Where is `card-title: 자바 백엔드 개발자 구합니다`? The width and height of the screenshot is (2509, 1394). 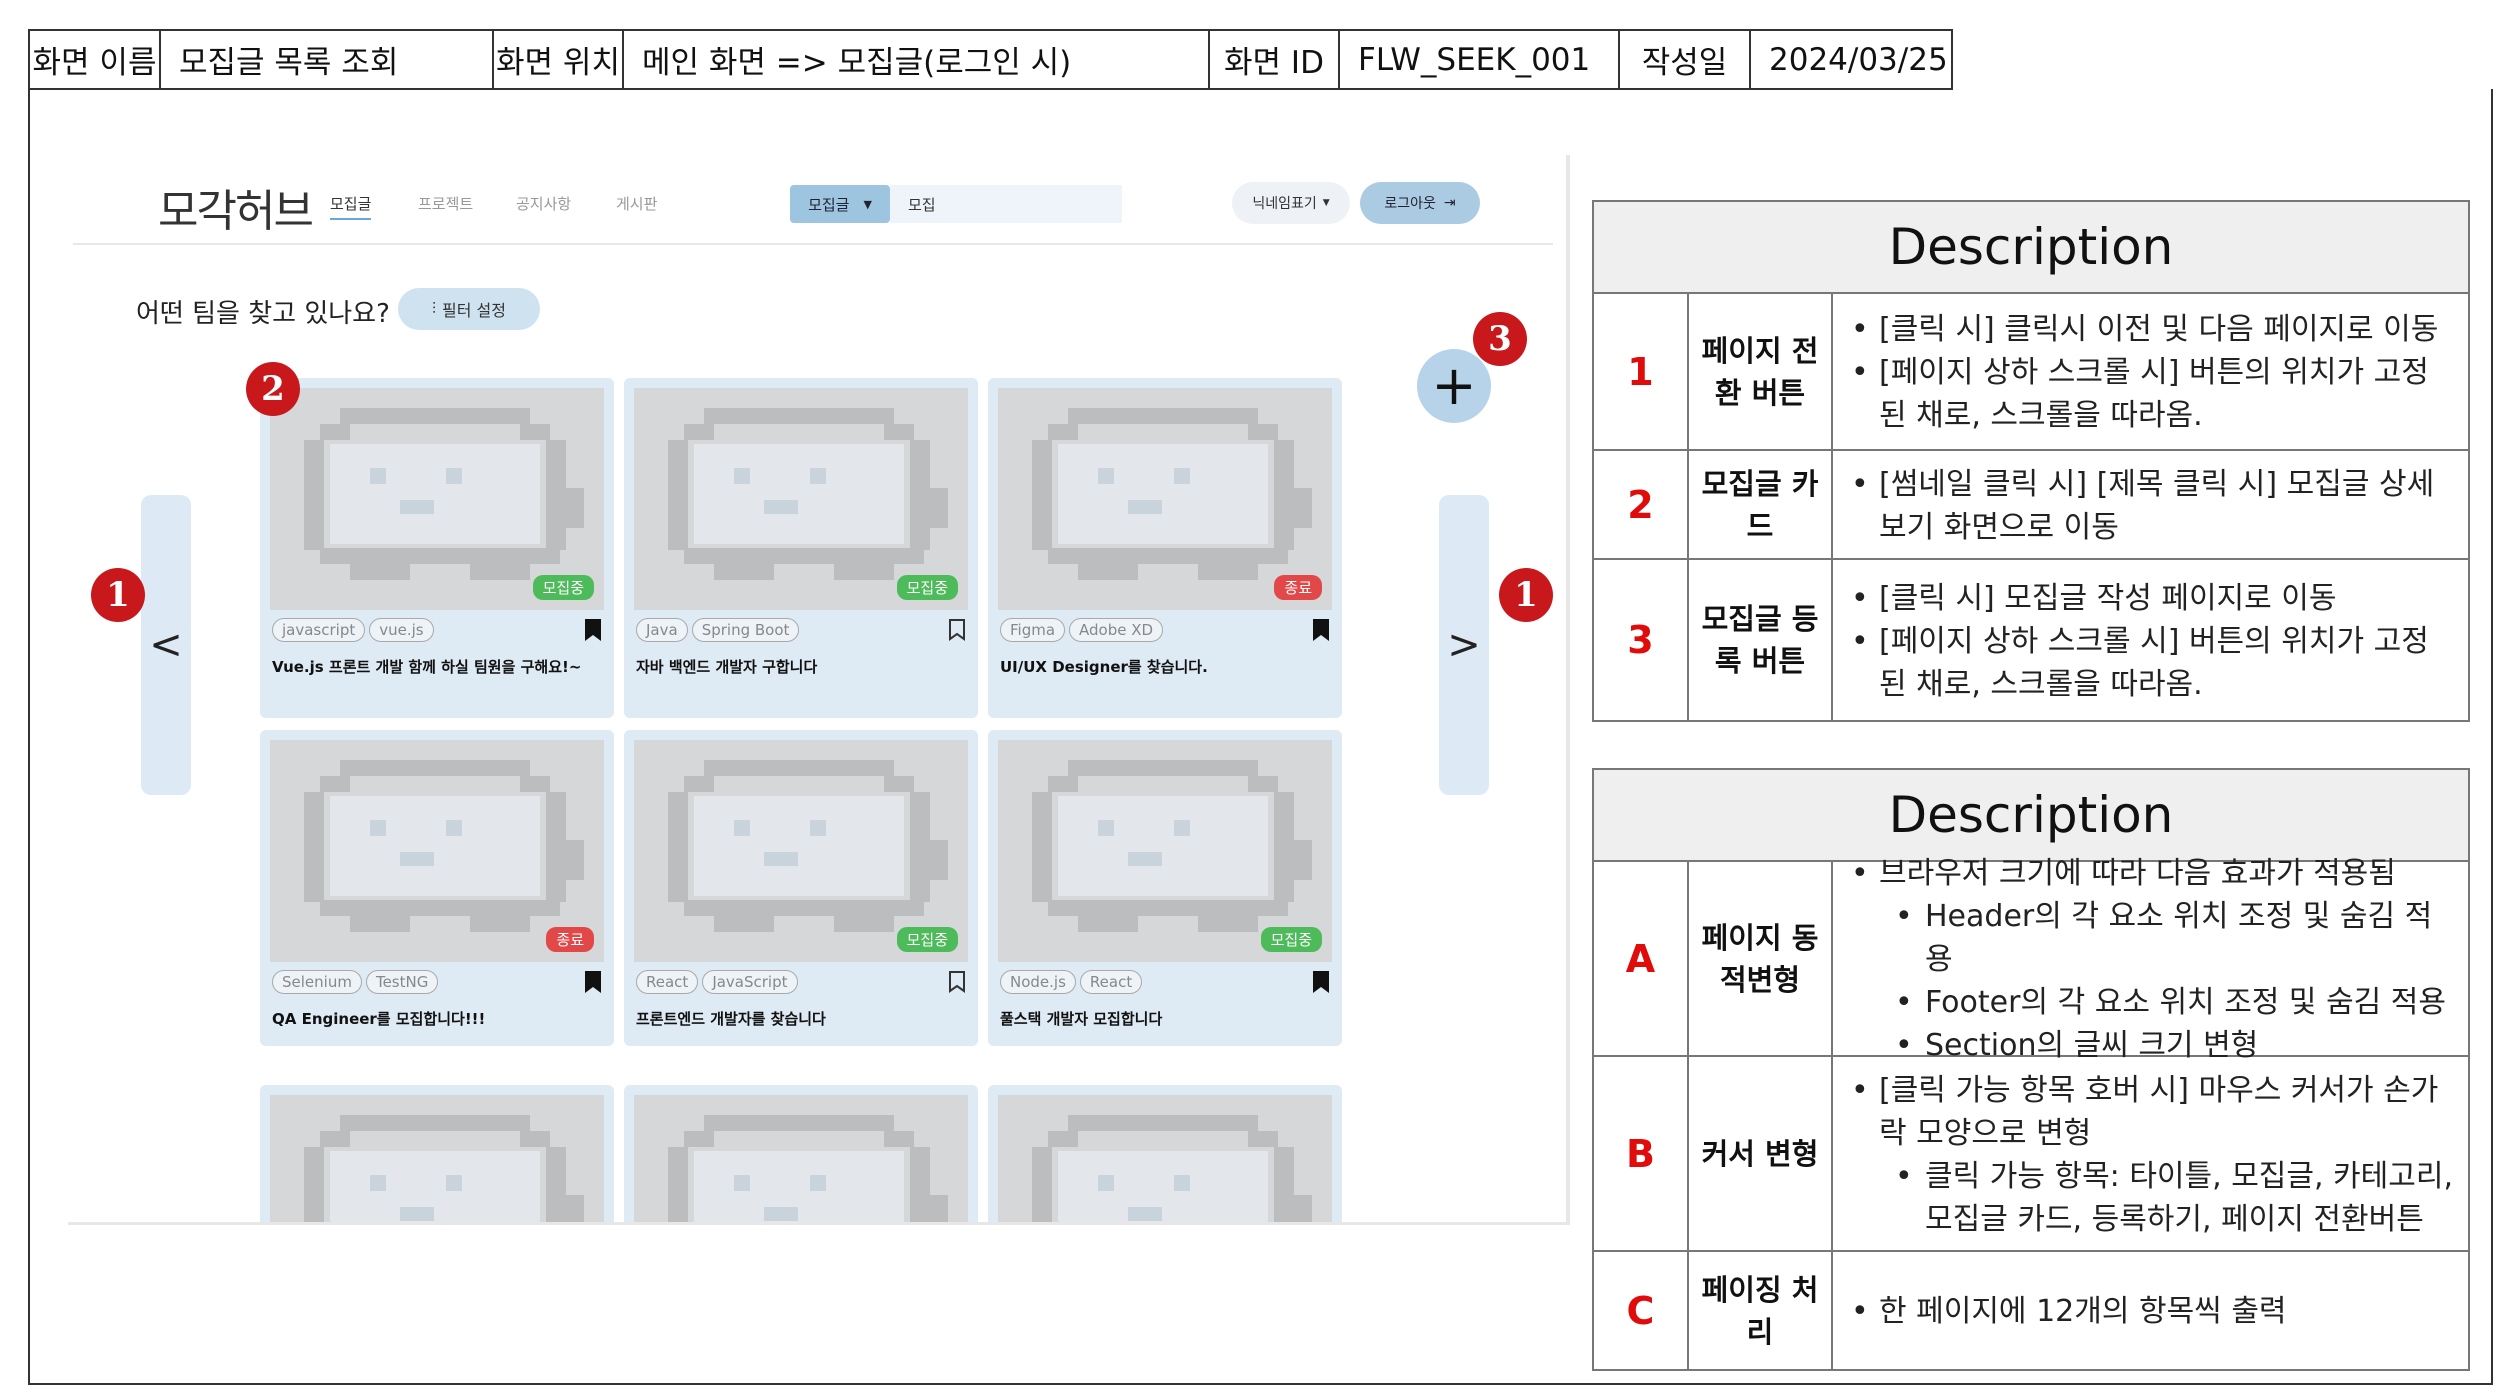
card-title: 자바 백엔드 개발자 구합니다 is located at coordinates (796, 667).